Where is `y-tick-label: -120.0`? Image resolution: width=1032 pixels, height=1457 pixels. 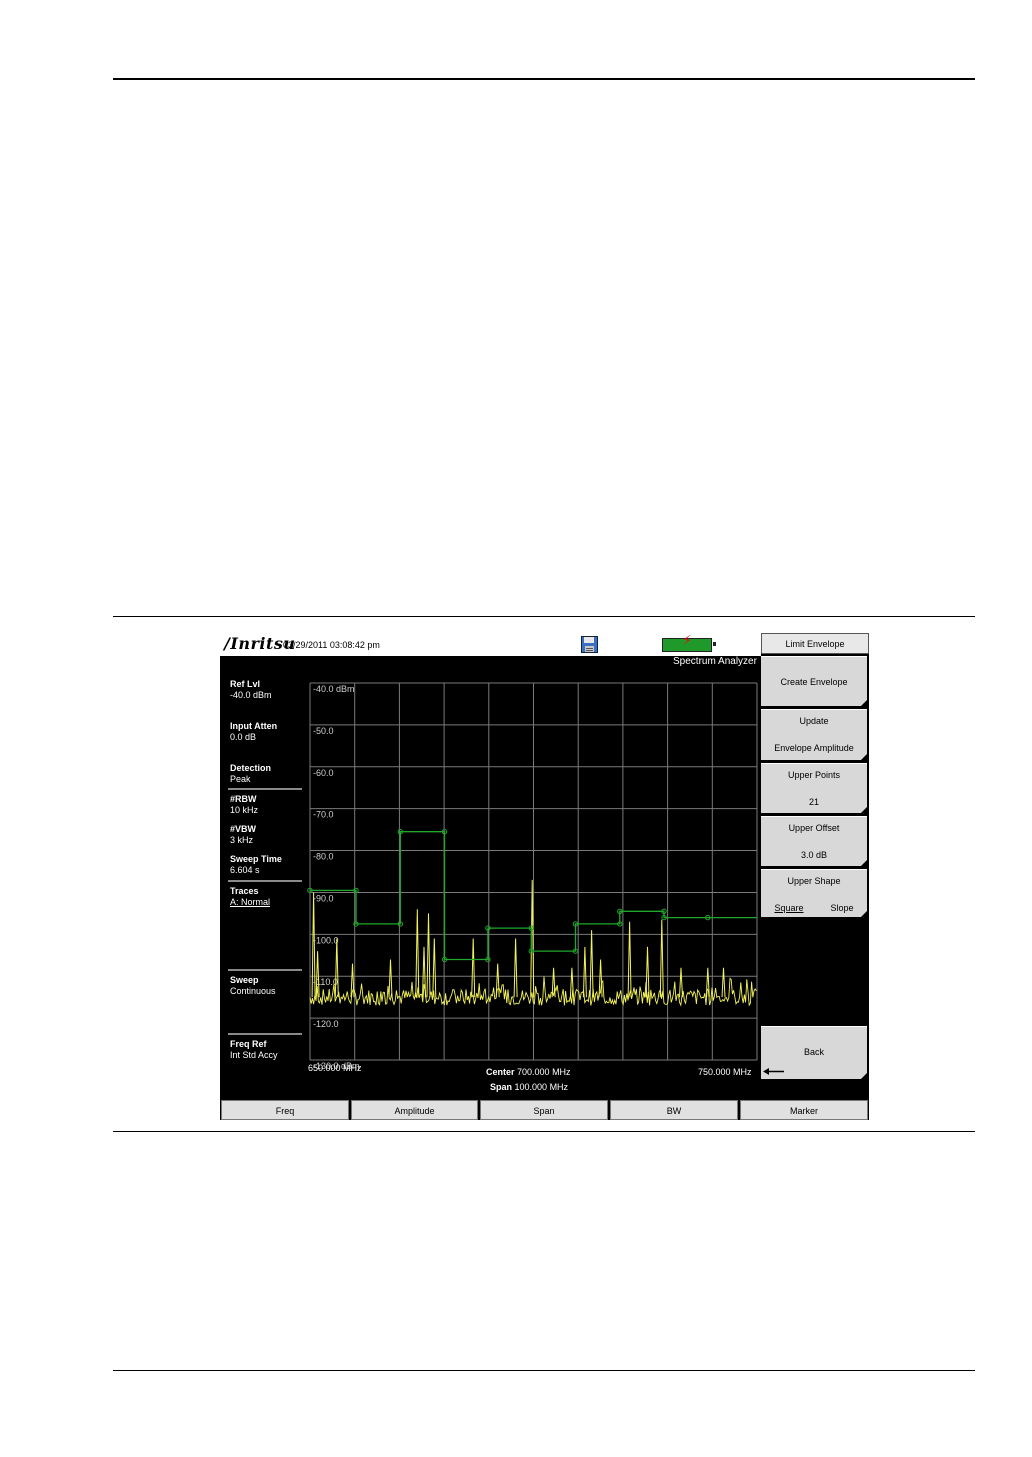 y-tick-label: -120.0 is located at coordinates (326, 1024).